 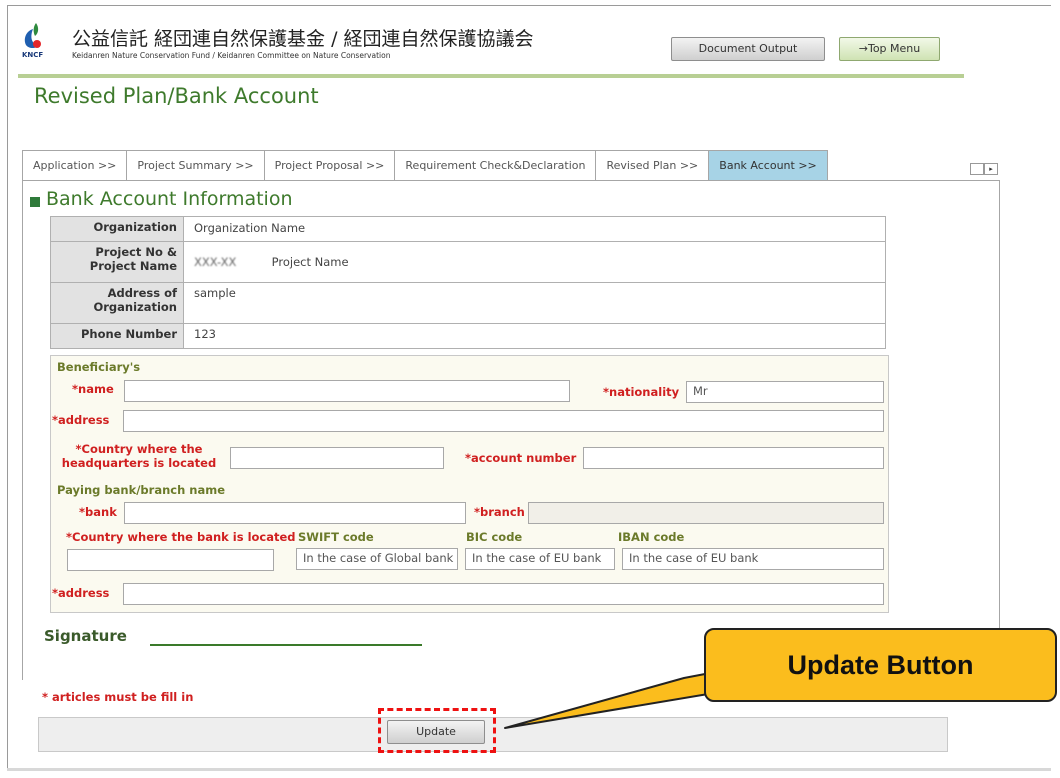 What do you see at coordinates (880, 665) in the screenshot?
I see `update-button-callout: Update Button` at bounding box center [880, 665].